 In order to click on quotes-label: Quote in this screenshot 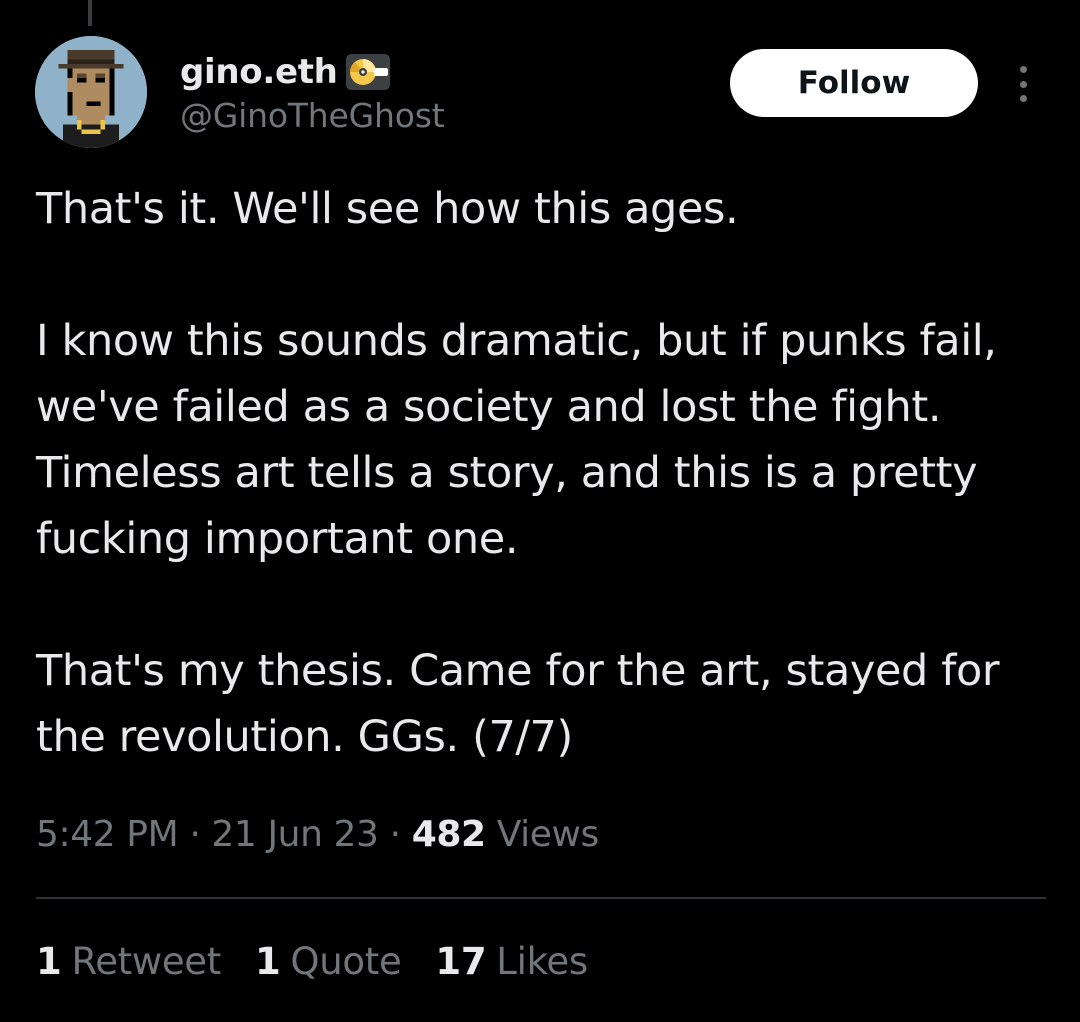, I will do `click(346, 961)`.